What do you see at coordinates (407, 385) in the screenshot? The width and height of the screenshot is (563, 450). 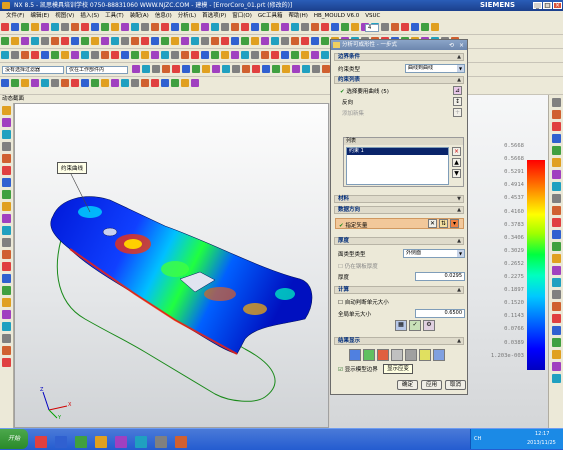 I see `ok-button: 确定` at bounding box center [407, 385].